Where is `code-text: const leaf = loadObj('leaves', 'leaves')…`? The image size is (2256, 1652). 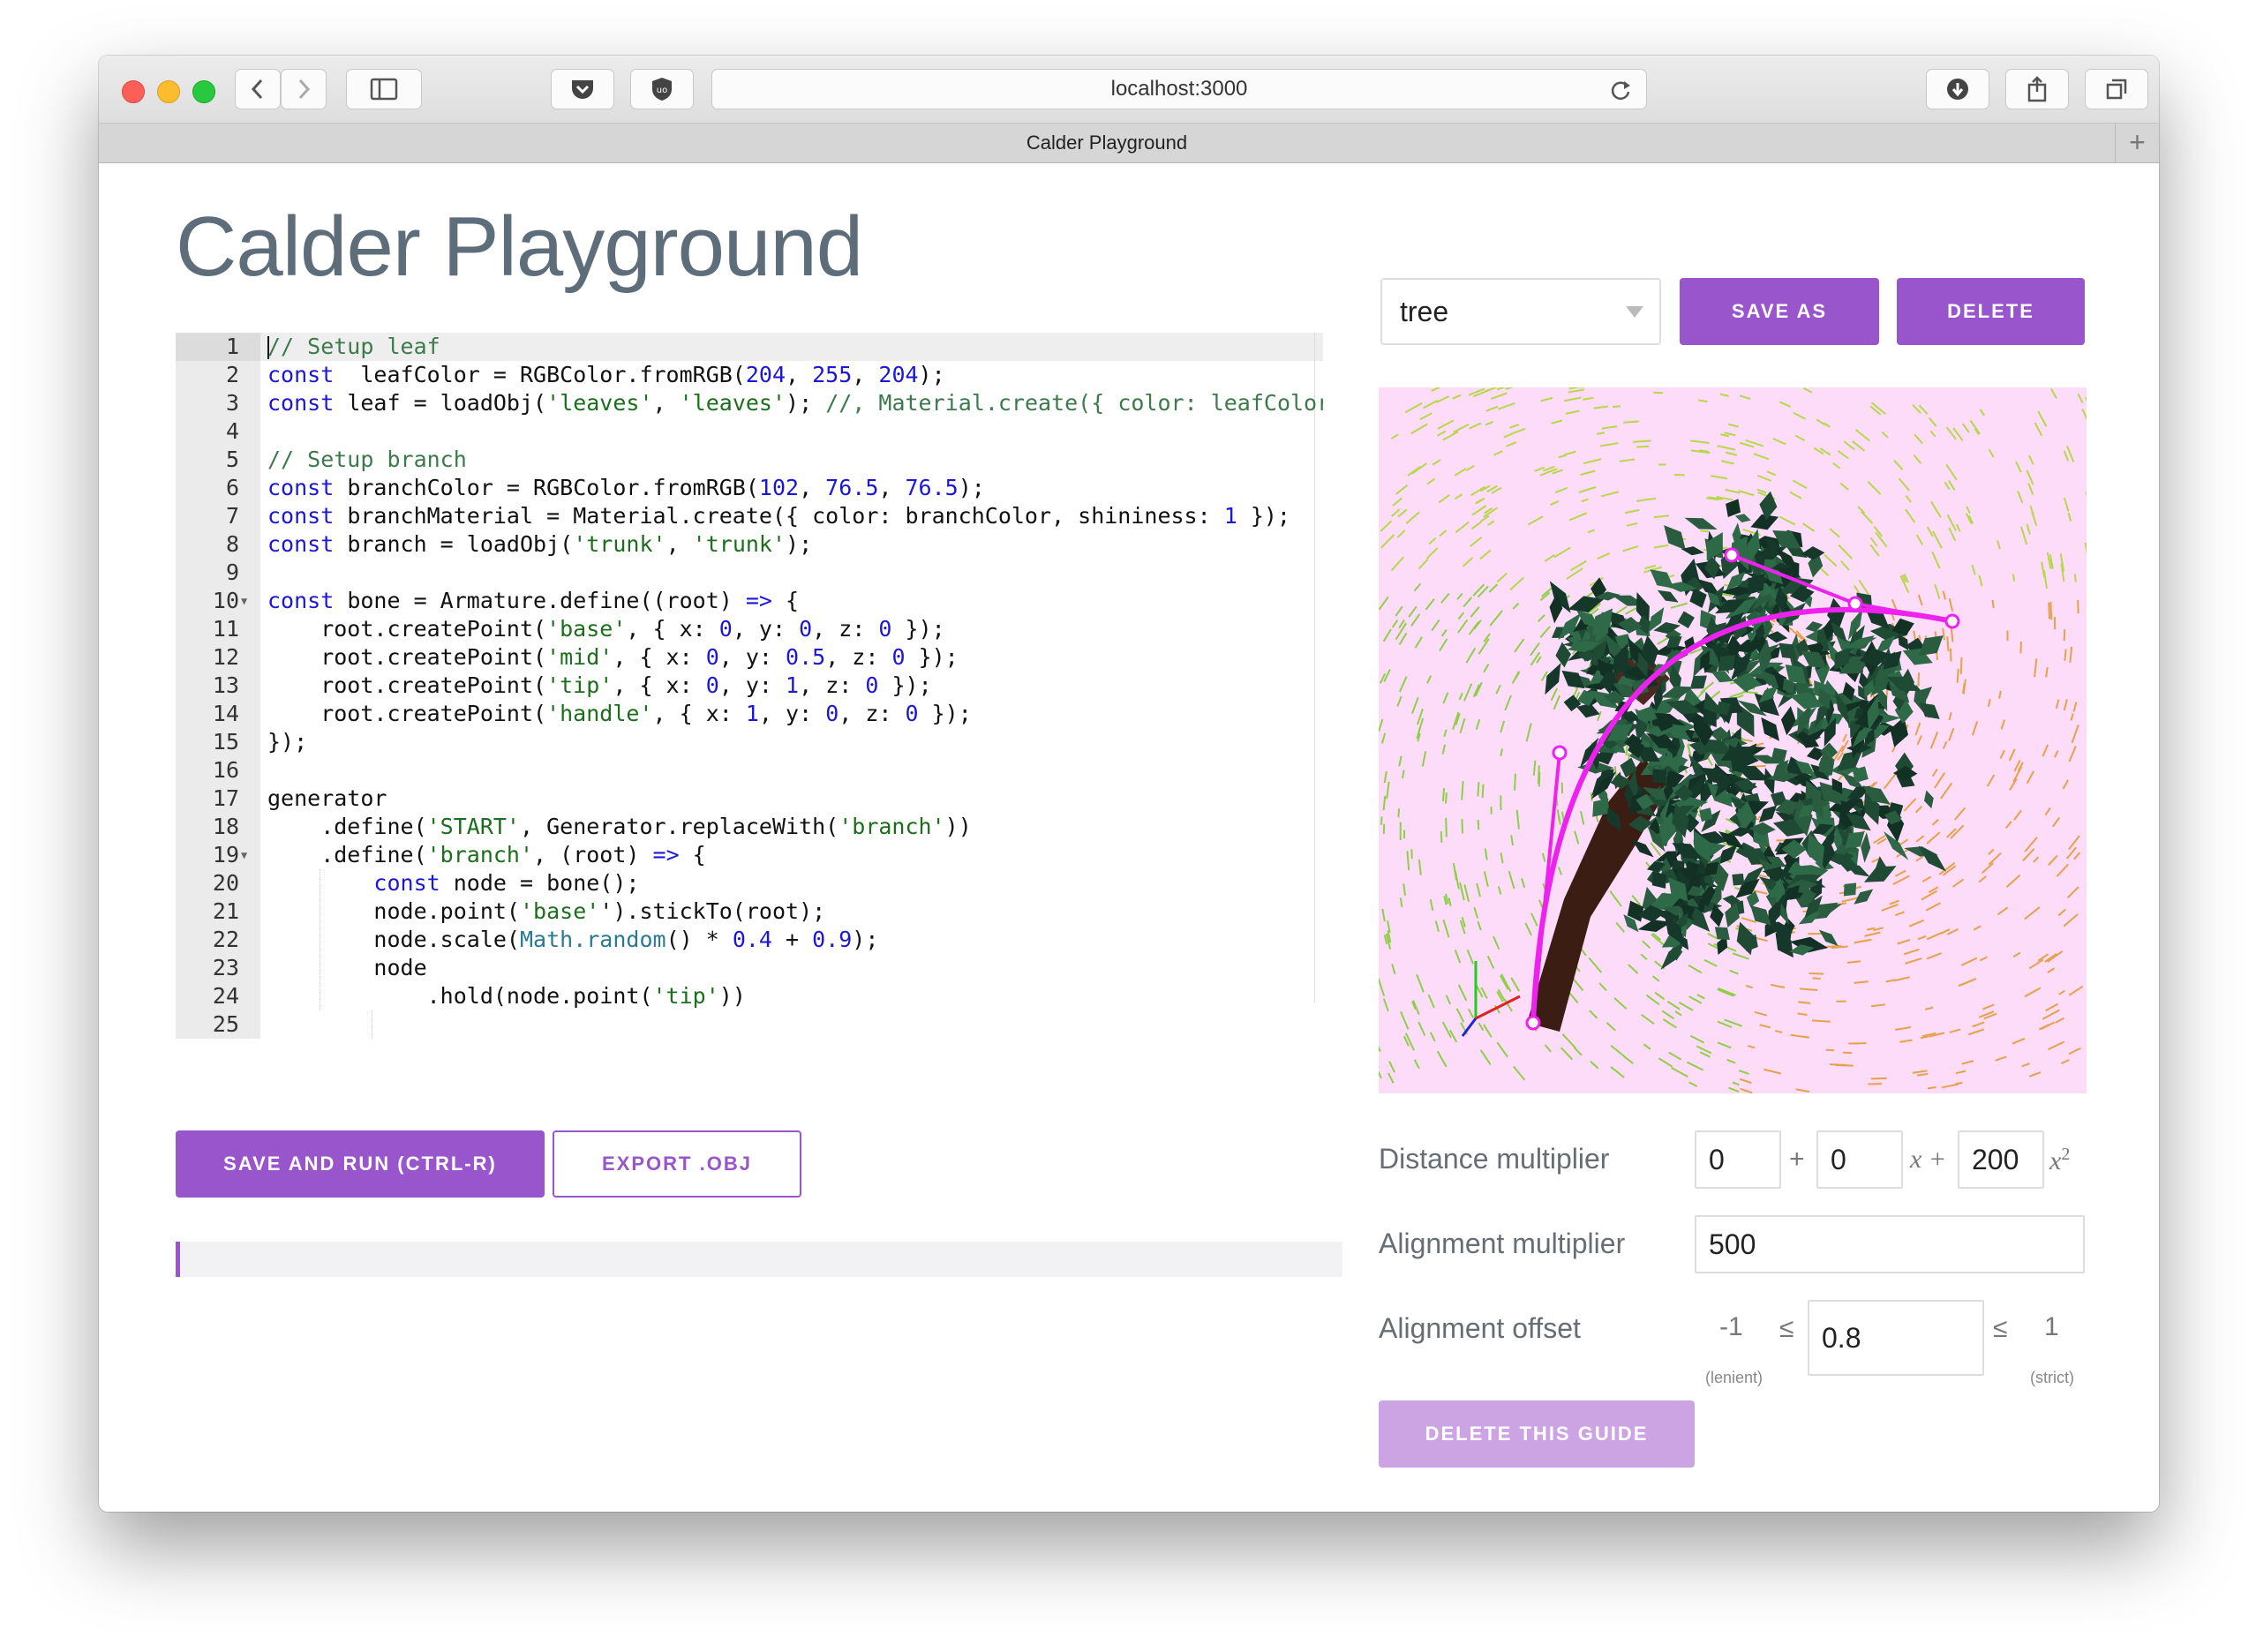
code-text: const leaf = loadObj('leaves', 'leaves')… is located at coordinates (795, 403).